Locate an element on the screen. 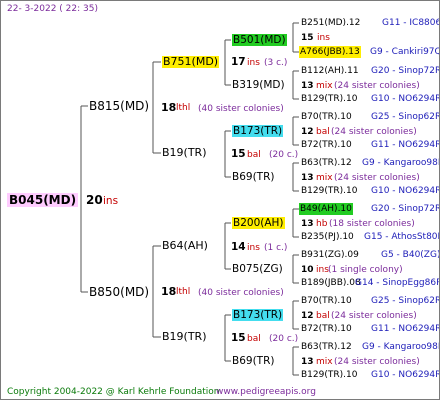 The width and height of the screenshot is (440, 400). gen3-queen-7: B173(TR) is located at coordinates (258, 315).